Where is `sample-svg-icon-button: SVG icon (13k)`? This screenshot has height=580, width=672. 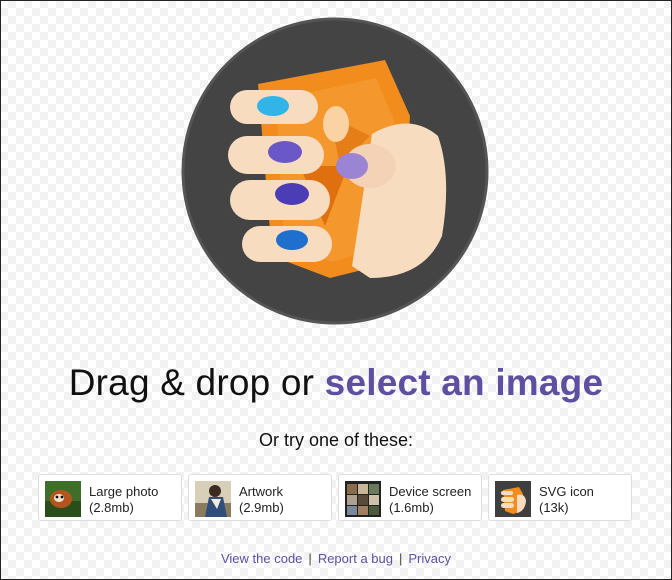
sample-svg-icon-button: SVG icon (13k) is located at coordinates (560, 497).